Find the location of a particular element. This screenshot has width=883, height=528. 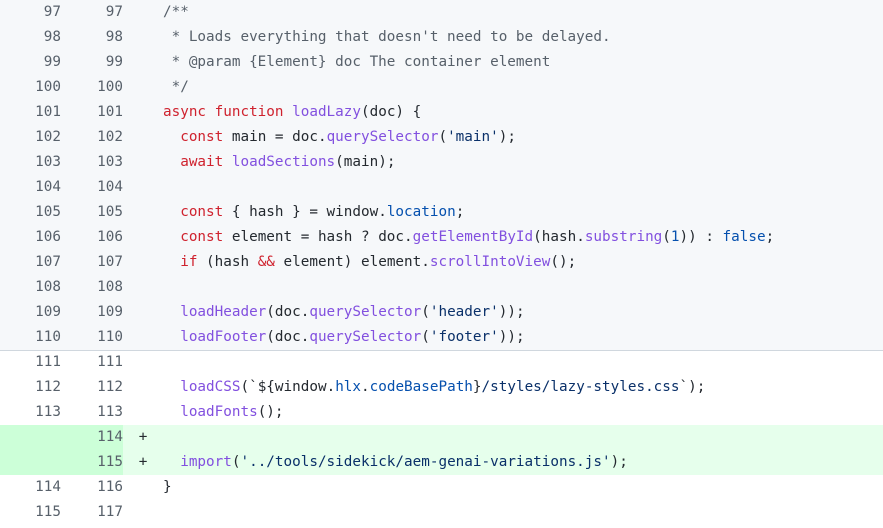

new-line-number: 116 is located at coordinates (92, 487).